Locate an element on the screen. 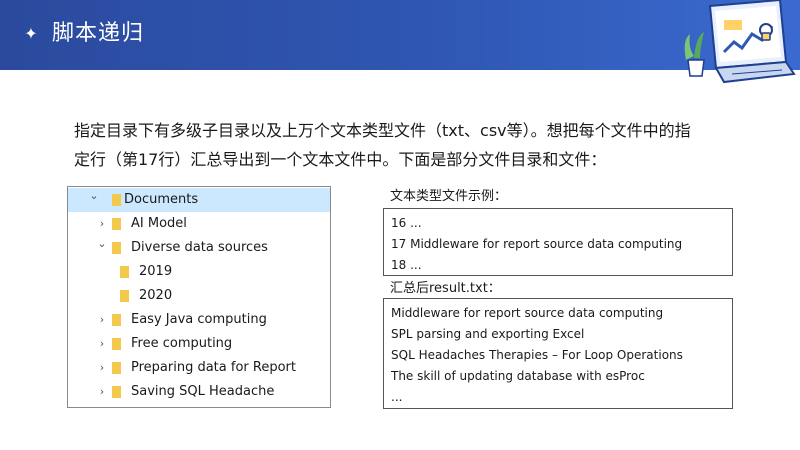 The width and height of the screenshot is (800, 450). tree-item: ⌄ Diverse data sources is located at coordinates (199, 248).